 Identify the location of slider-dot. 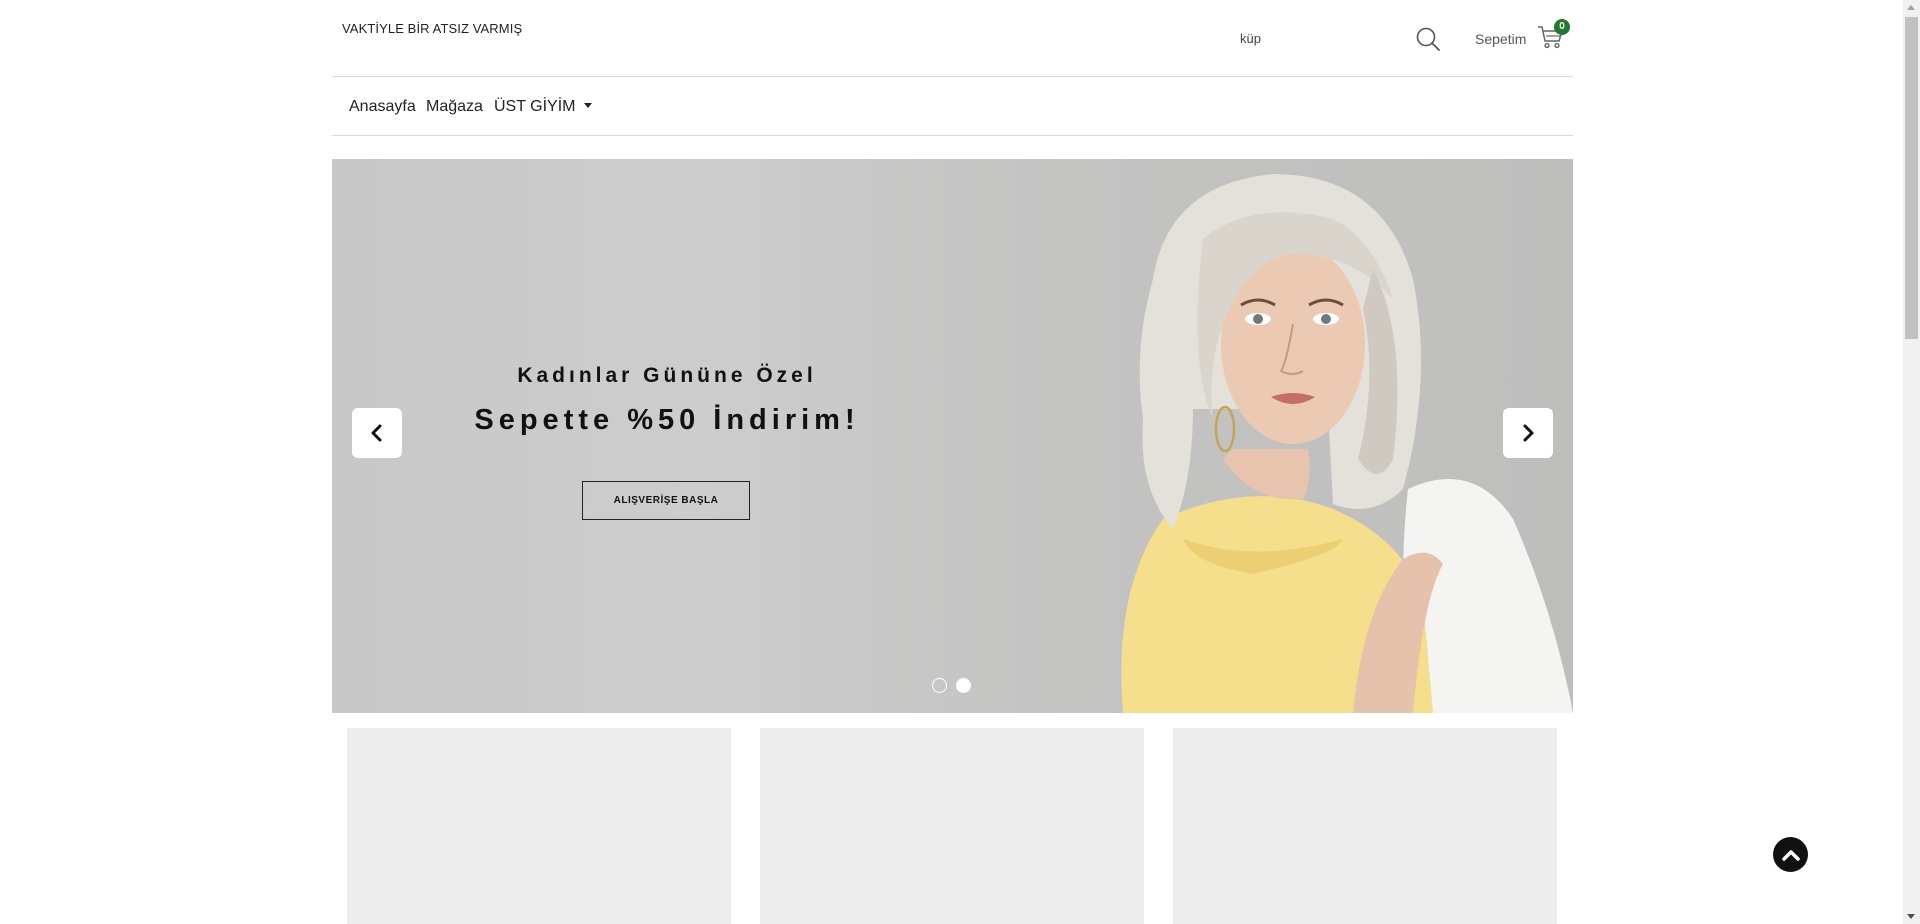
(939, 685).